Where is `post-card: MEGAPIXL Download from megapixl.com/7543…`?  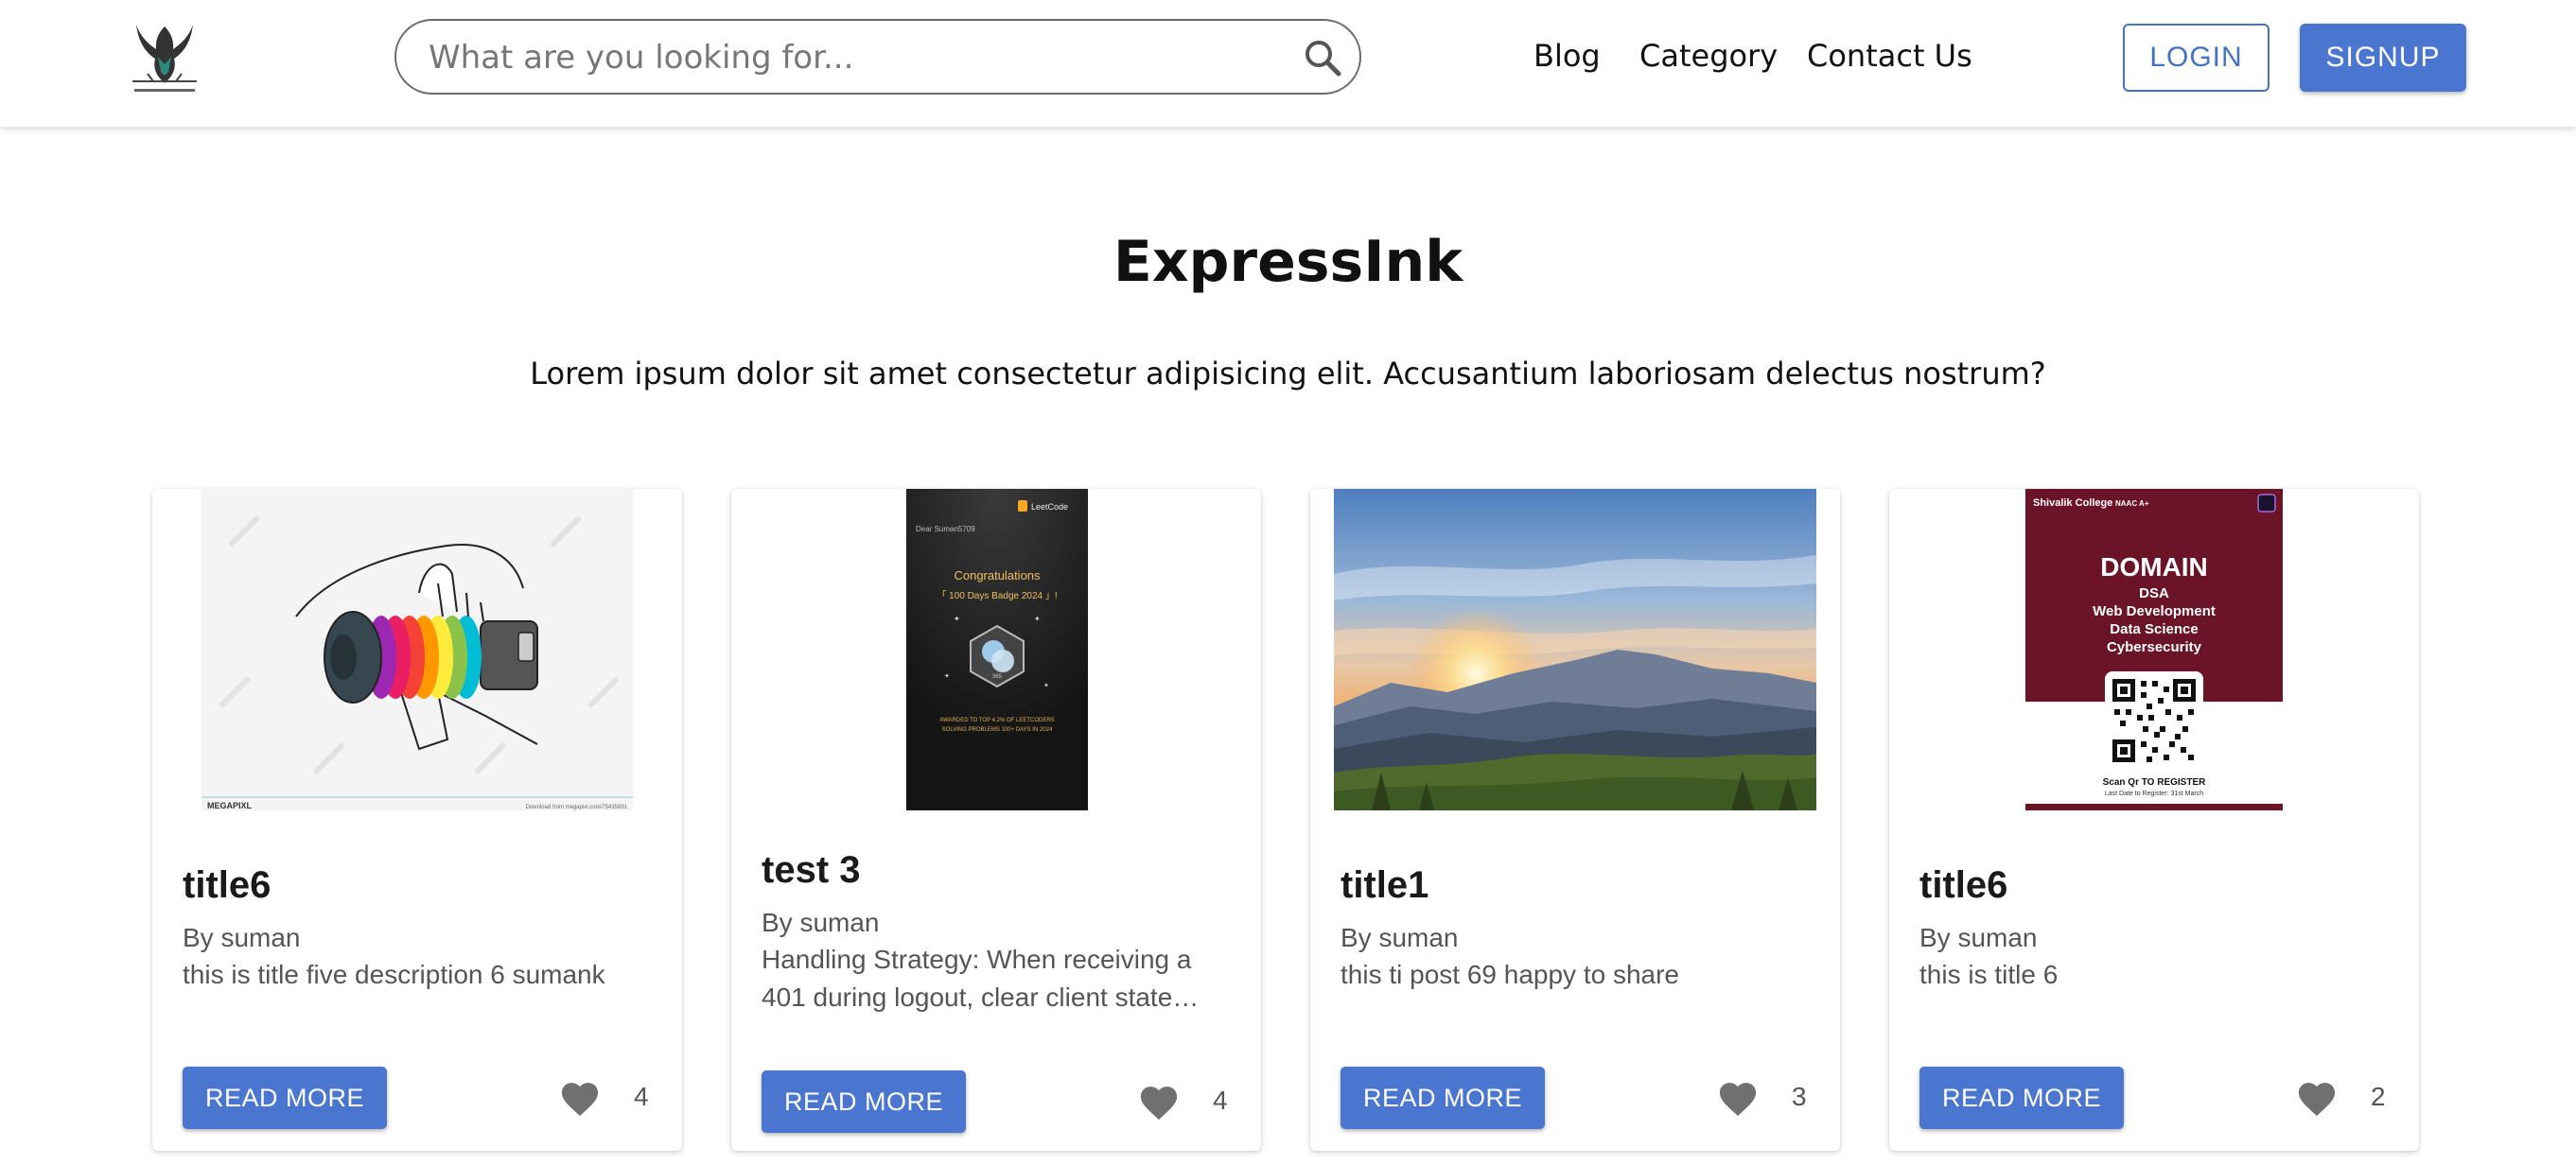
post-card: MEGAPIXL Download from megapixl.com/7543… is located at coordinates (417, 820).